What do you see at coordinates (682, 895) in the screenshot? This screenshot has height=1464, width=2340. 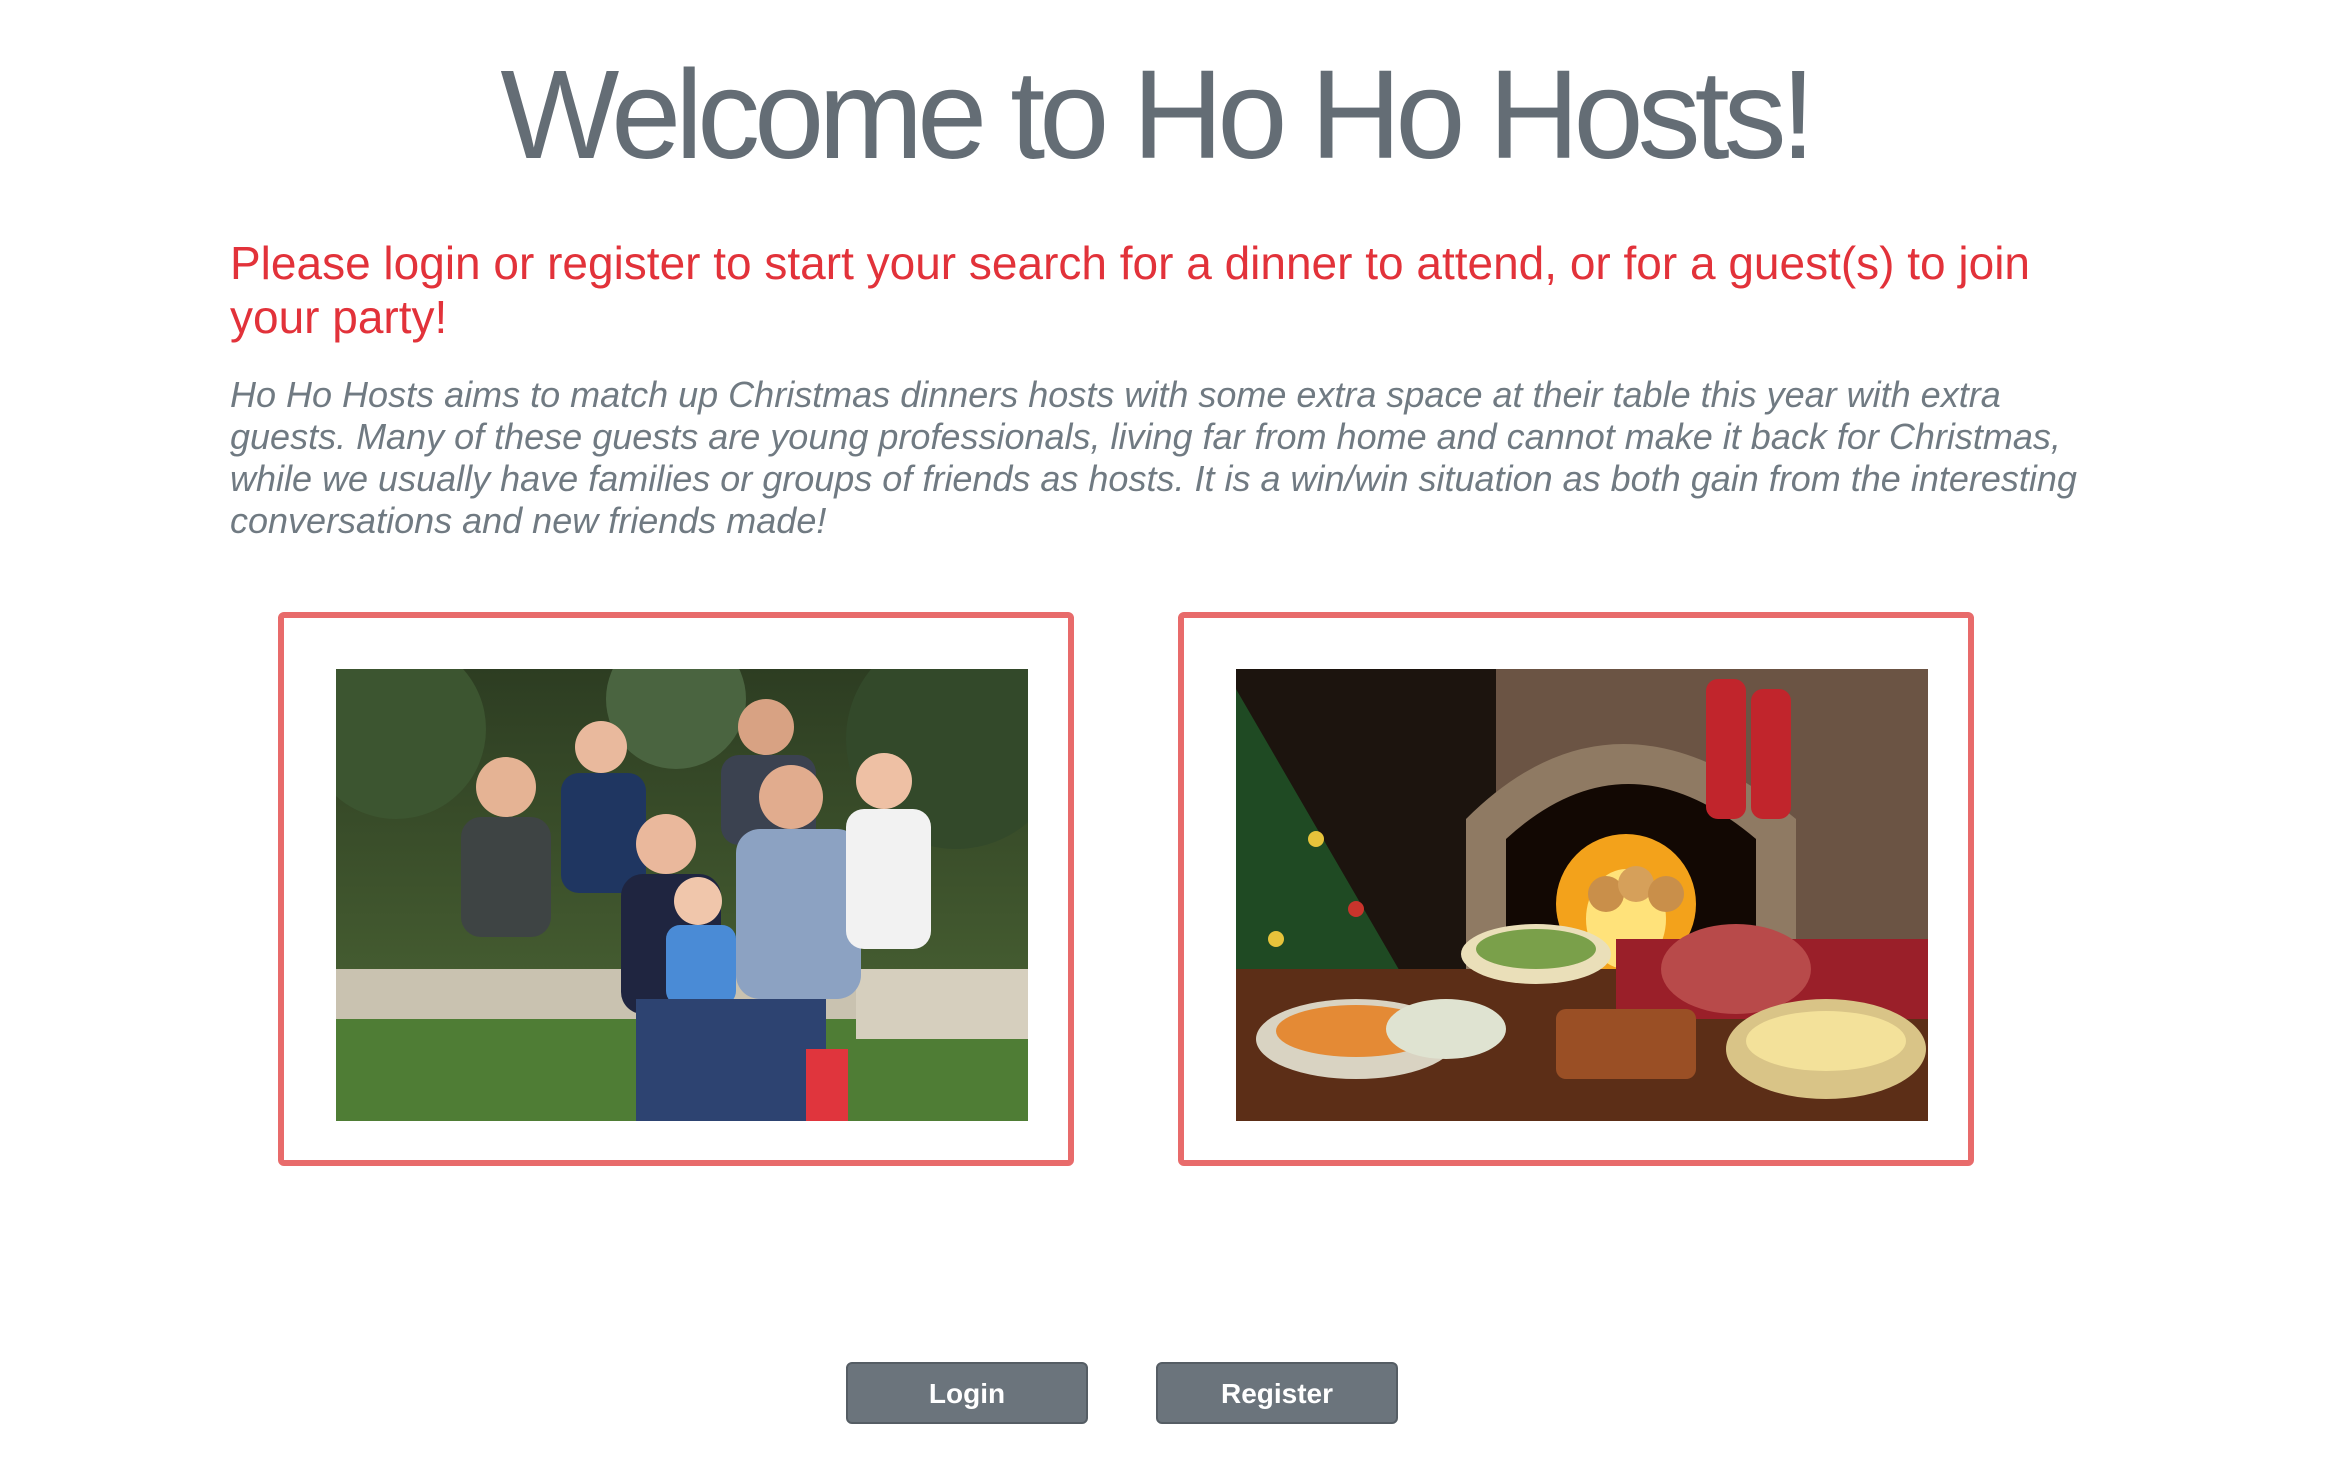 I see `family-photo` at bounding box center [682, 895].